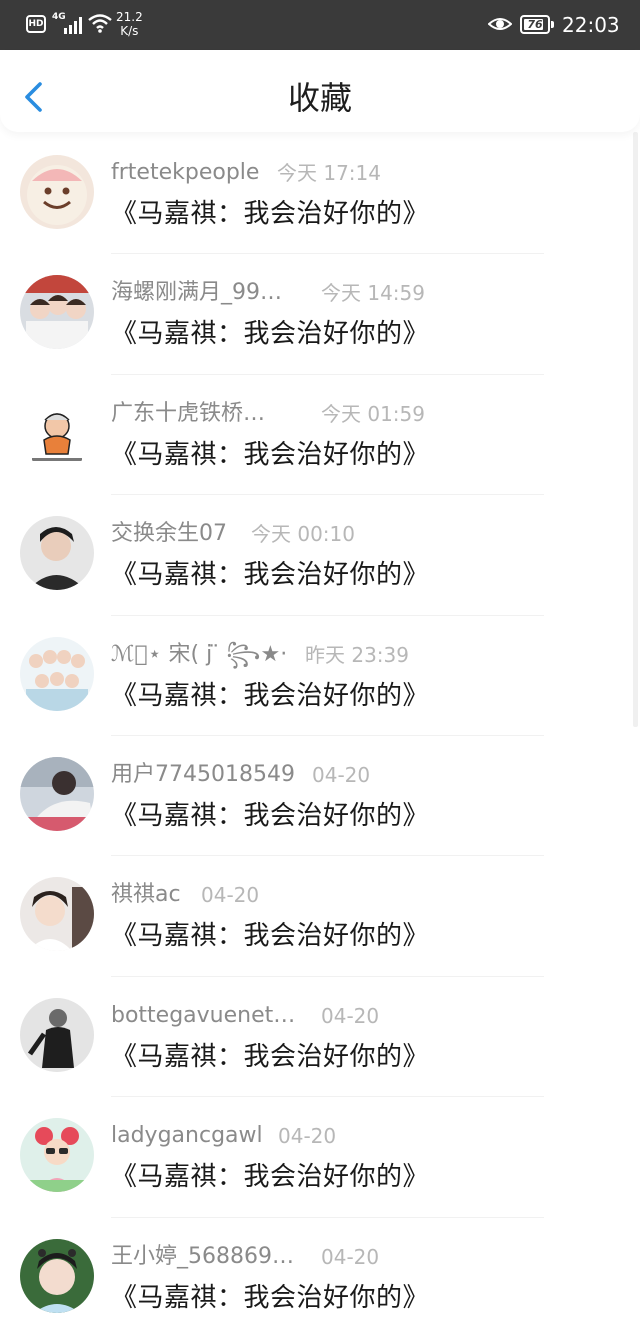  I want to click on item-meta: bottegavuenet… 04-20, so click(245, 1016).